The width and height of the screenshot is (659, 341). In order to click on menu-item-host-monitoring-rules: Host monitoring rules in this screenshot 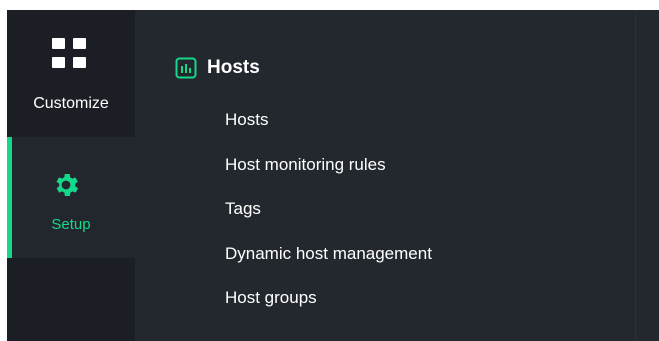, I will do `click(328, 175)`.